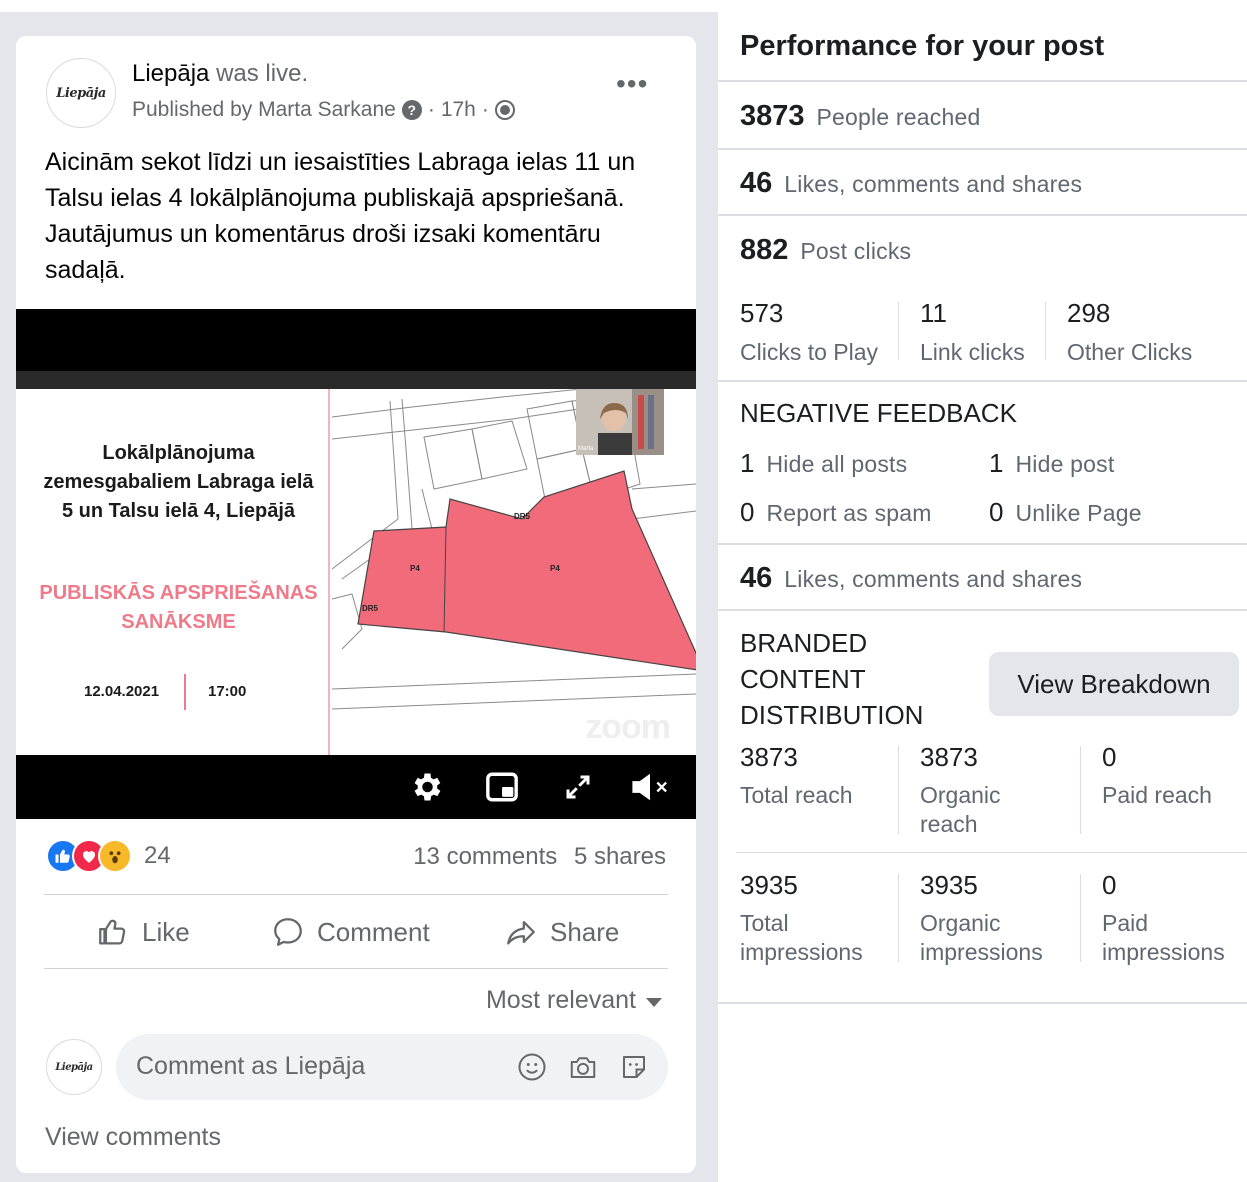 The width and height of the screenshot is (1247, 1182). Describe the element at coordinates (504, 110) in the screenshot. I see `globe-icon` at that location.